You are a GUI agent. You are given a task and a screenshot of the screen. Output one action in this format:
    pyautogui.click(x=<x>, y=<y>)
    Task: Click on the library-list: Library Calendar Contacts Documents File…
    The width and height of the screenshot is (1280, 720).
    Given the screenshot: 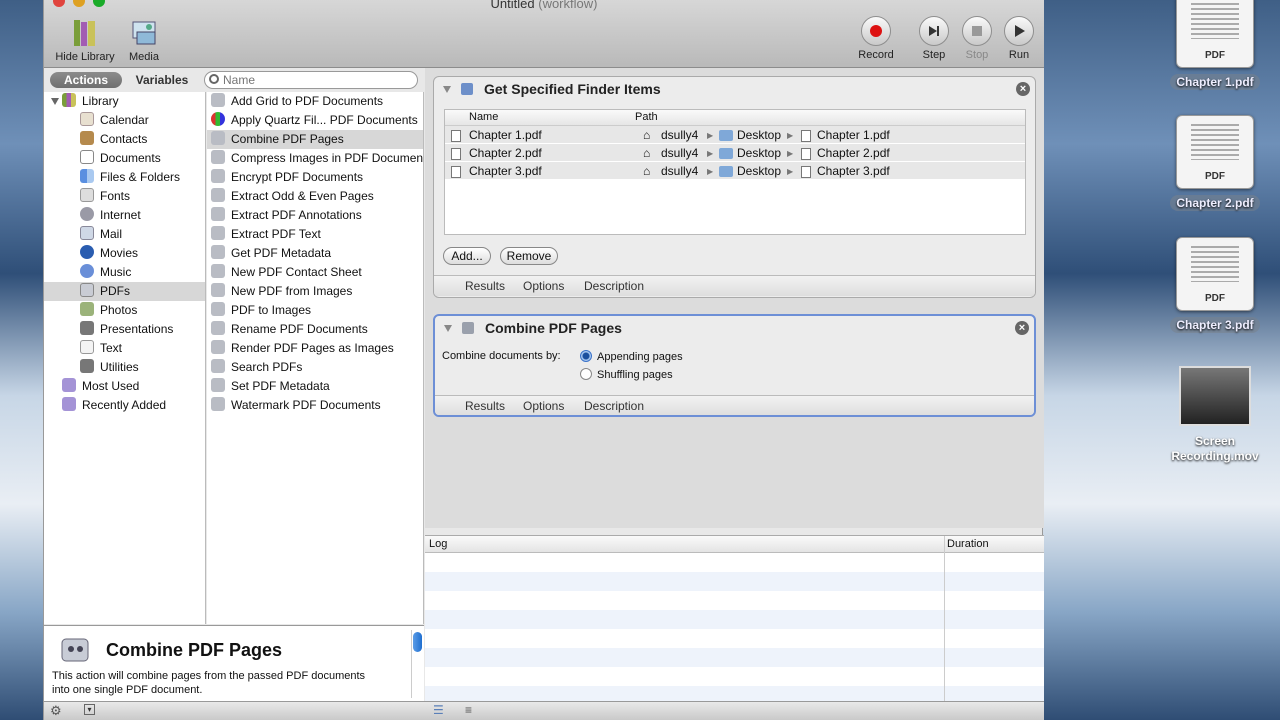 What is the action you would take?
    pyautogui.click(x=125, y=358)
    